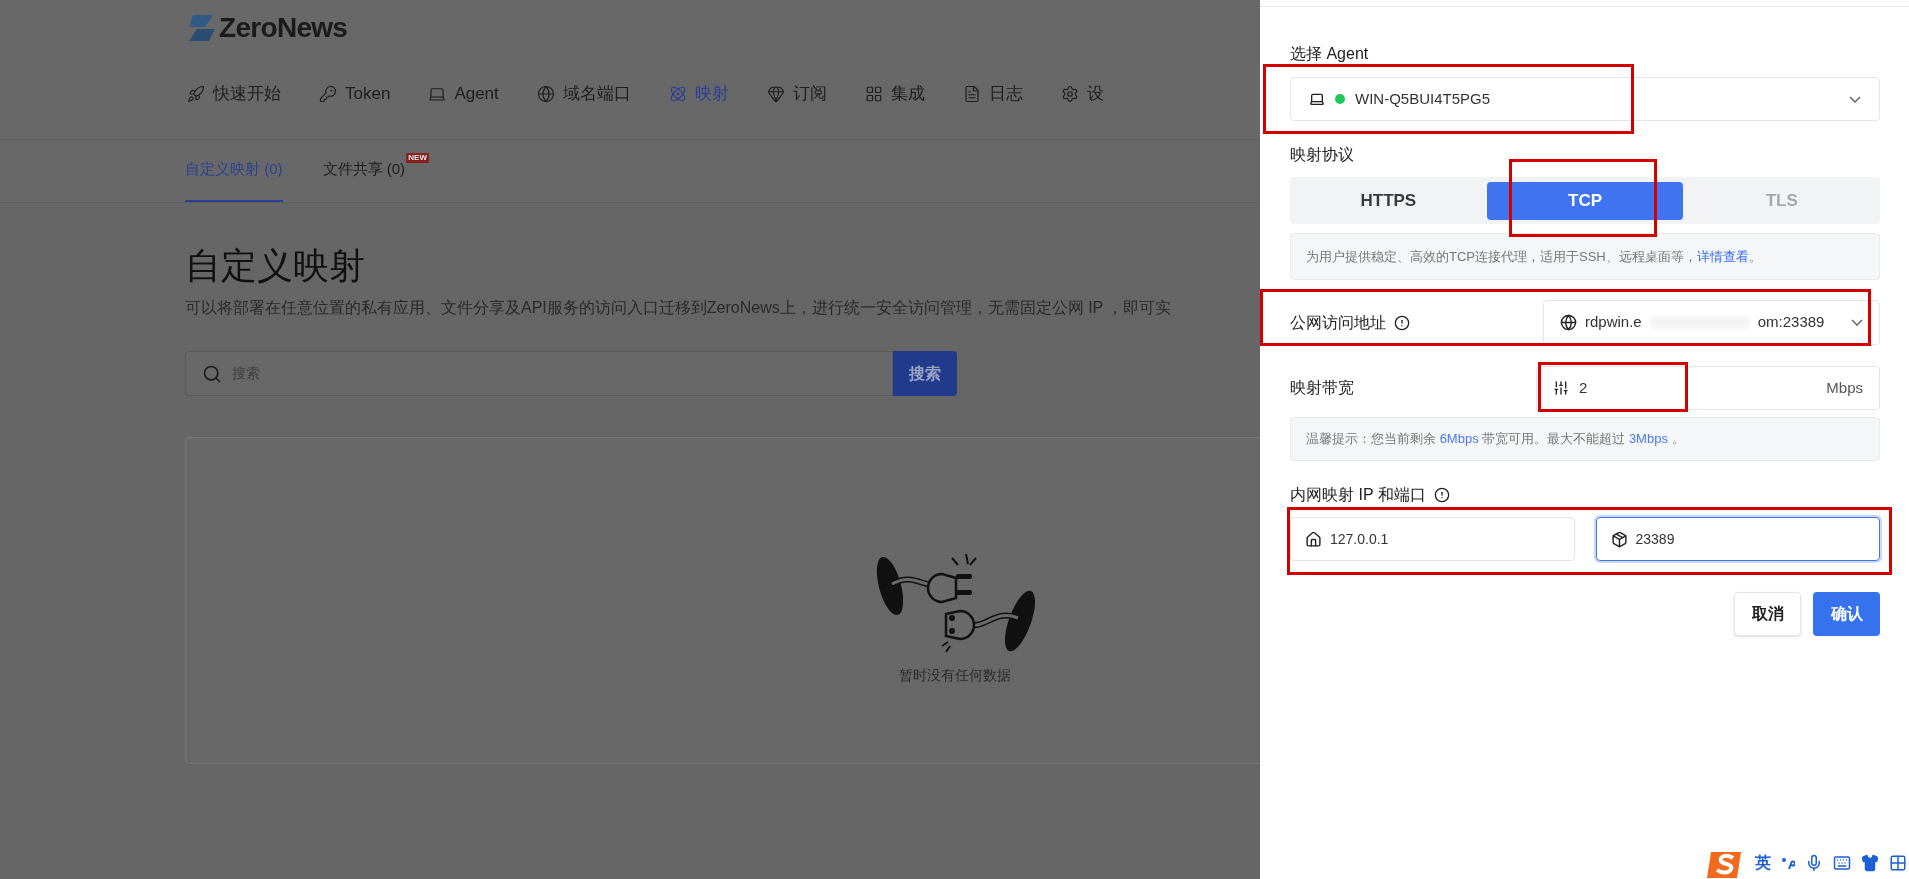  What do you see at coordinates (1708, 388) in the screenshot?
I see `bandwidth-field: 2 Mbps` at bounding box center [1708, 388].